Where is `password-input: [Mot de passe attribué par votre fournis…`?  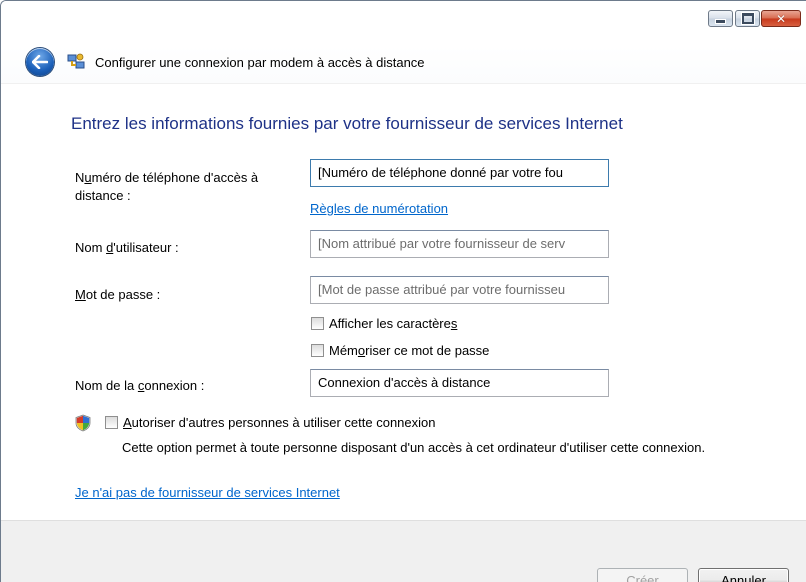 password-input: [Mot de passe attribué par votre fournis… is located at coordinates (459, 290).